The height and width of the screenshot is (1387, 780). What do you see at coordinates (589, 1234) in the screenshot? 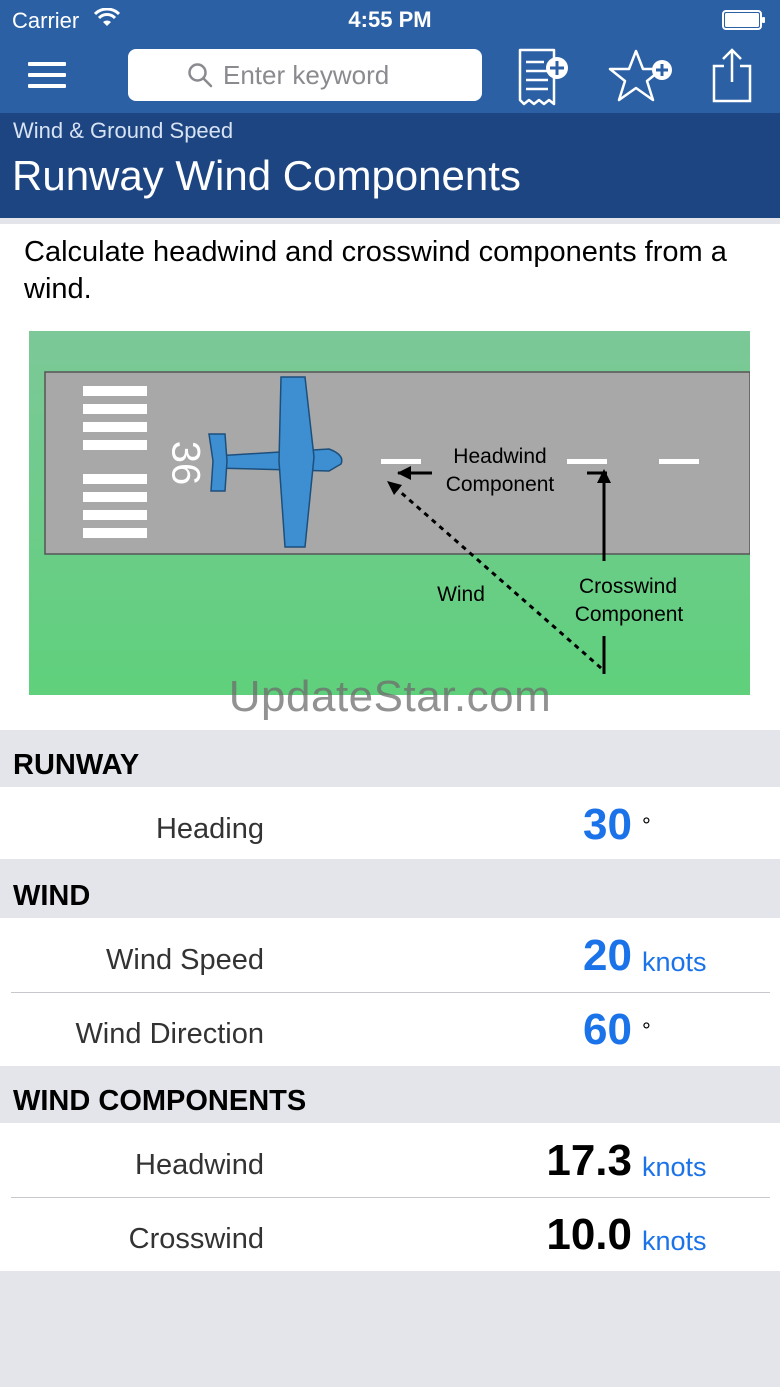
I see `crosswind-value: 10.0` at bounding box center [589, 1234].